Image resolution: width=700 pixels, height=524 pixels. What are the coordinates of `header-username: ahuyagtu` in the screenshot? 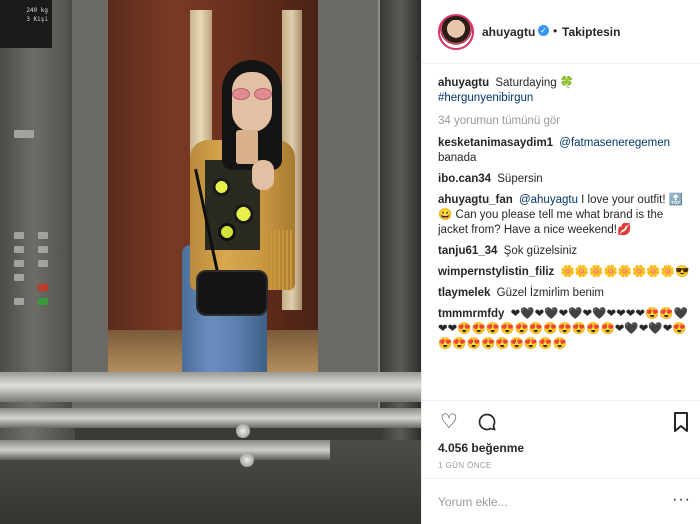 It's located at (508, 32).